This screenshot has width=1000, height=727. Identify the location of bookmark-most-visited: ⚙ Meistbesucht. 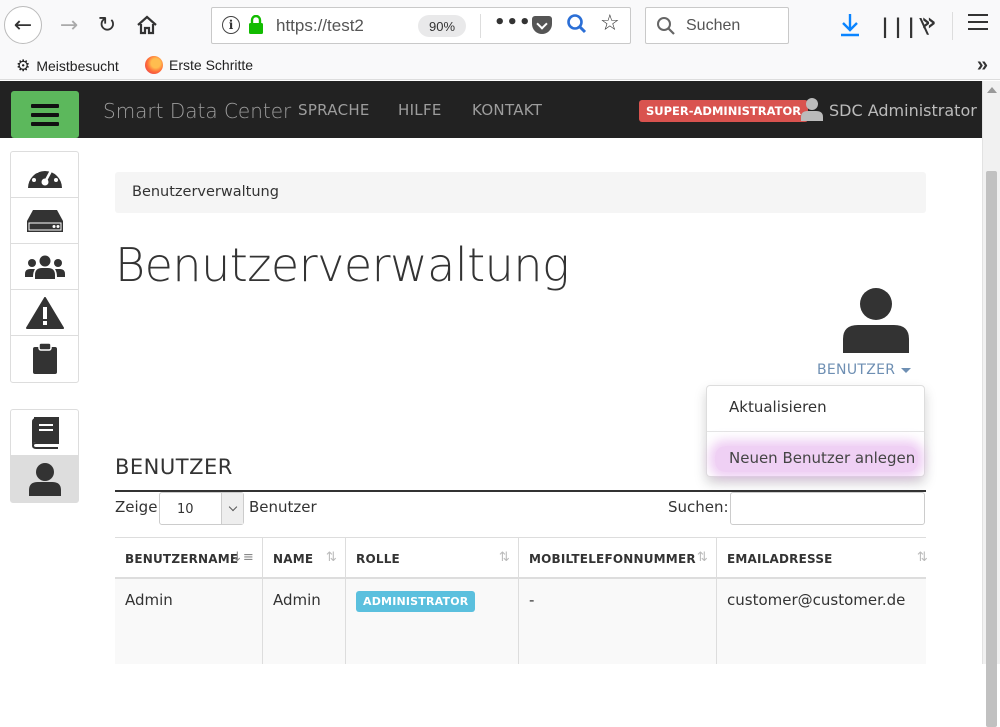
(67, 66).